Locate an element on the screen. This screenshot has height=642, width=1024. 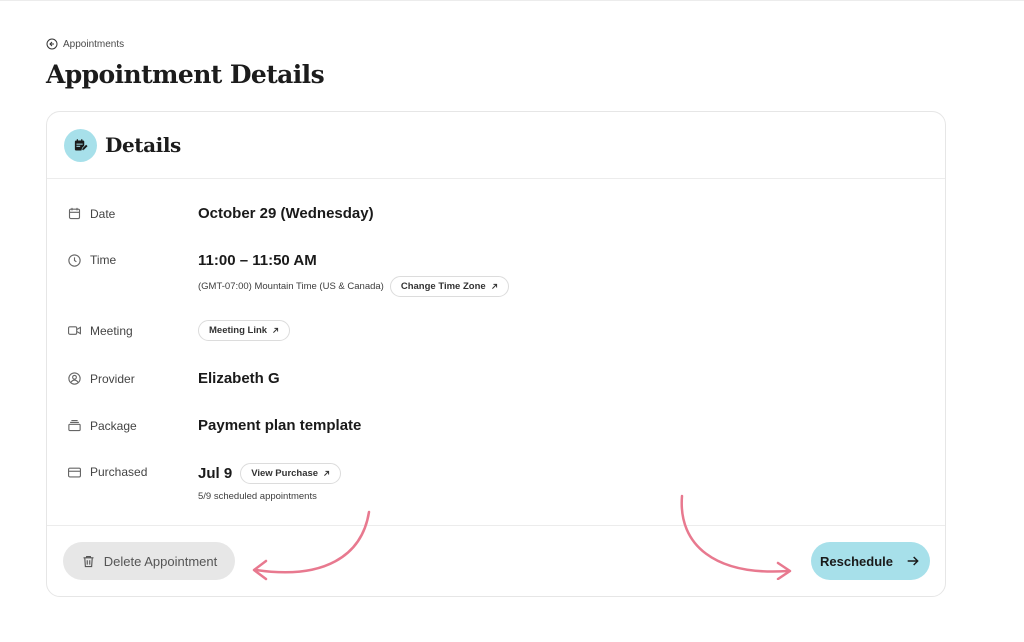
arrow-right-icon is located at coordinates (913, 561).